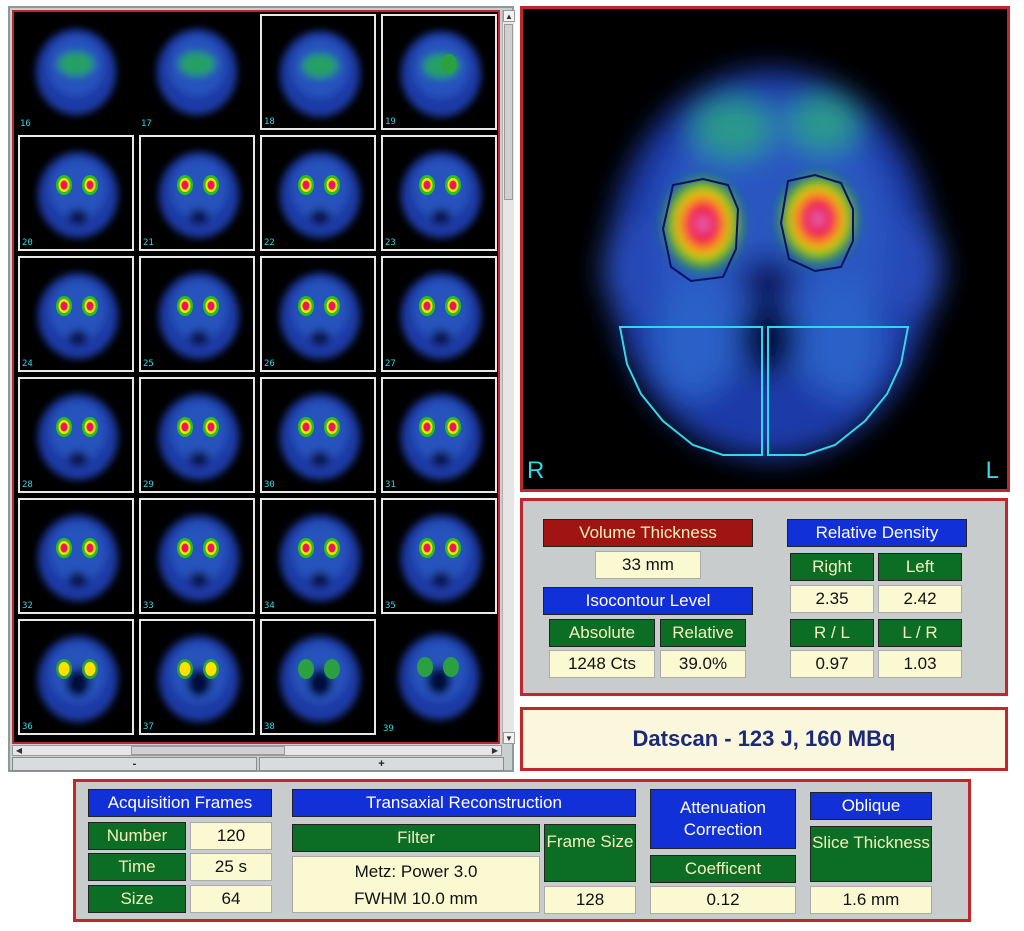 The height and width of the screenshot is (931, 1024). I want to click on lr-ratio-value: 1.03, so click(920, 664).